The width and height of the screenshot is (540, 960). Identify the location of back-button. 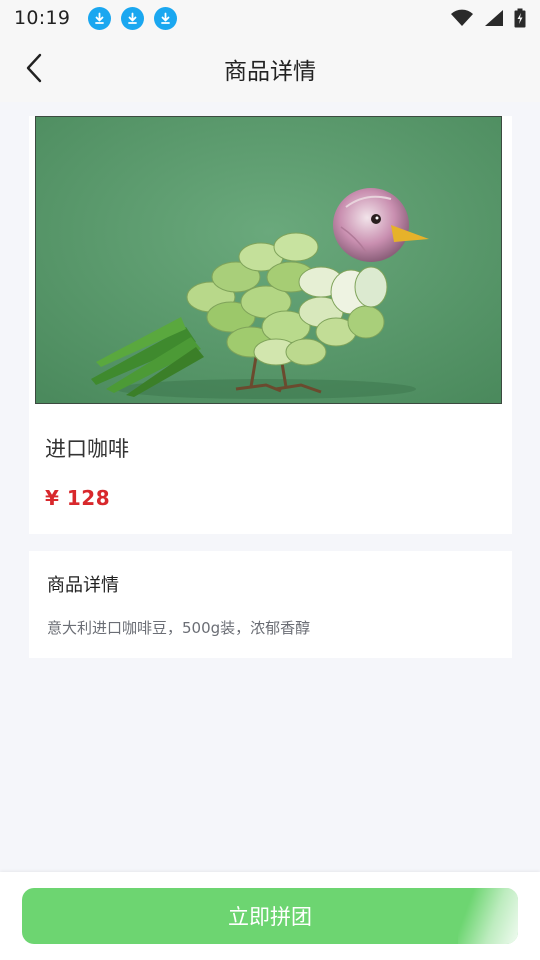
(34, 68).